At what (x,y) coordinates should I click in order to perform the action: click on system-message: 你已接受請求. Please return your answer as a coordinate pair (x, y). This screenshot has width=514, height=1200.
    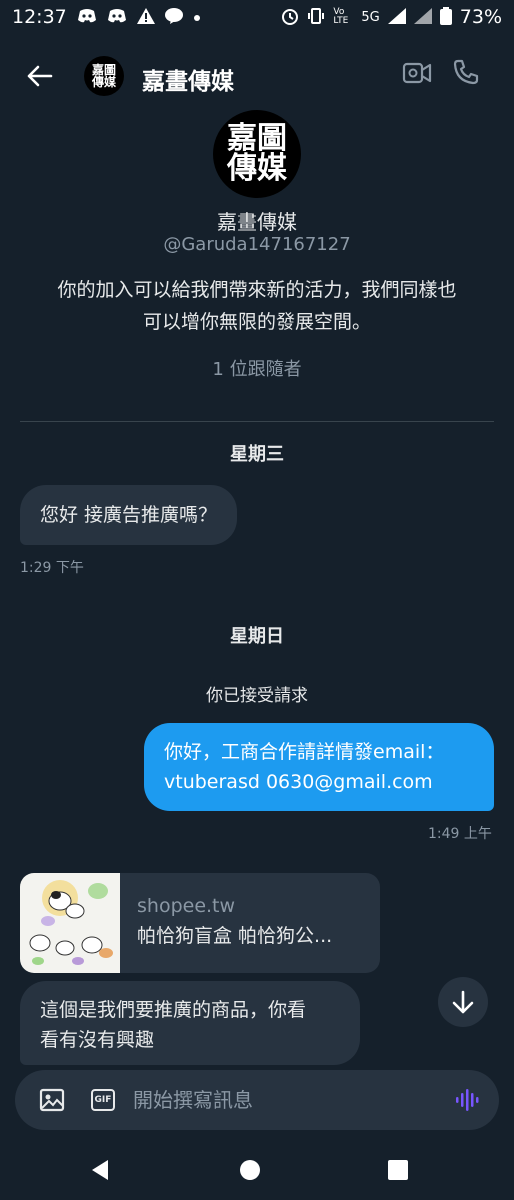
    Looking at the image, I should click on (257, 696).